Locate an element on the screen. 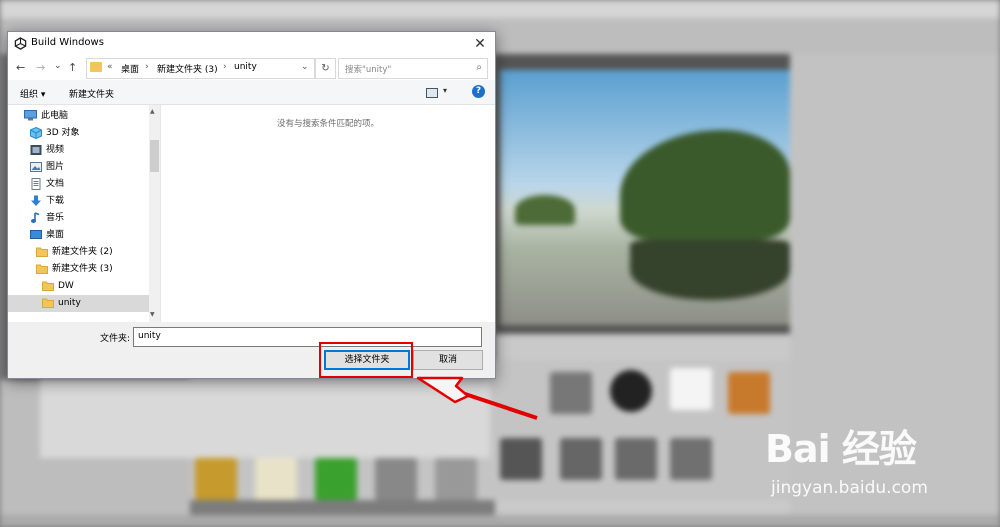 Image resolution: width=1000 pixels, height=527 pixels. watermark-brand: Bai 经验 is located at coordinates (841, 449).